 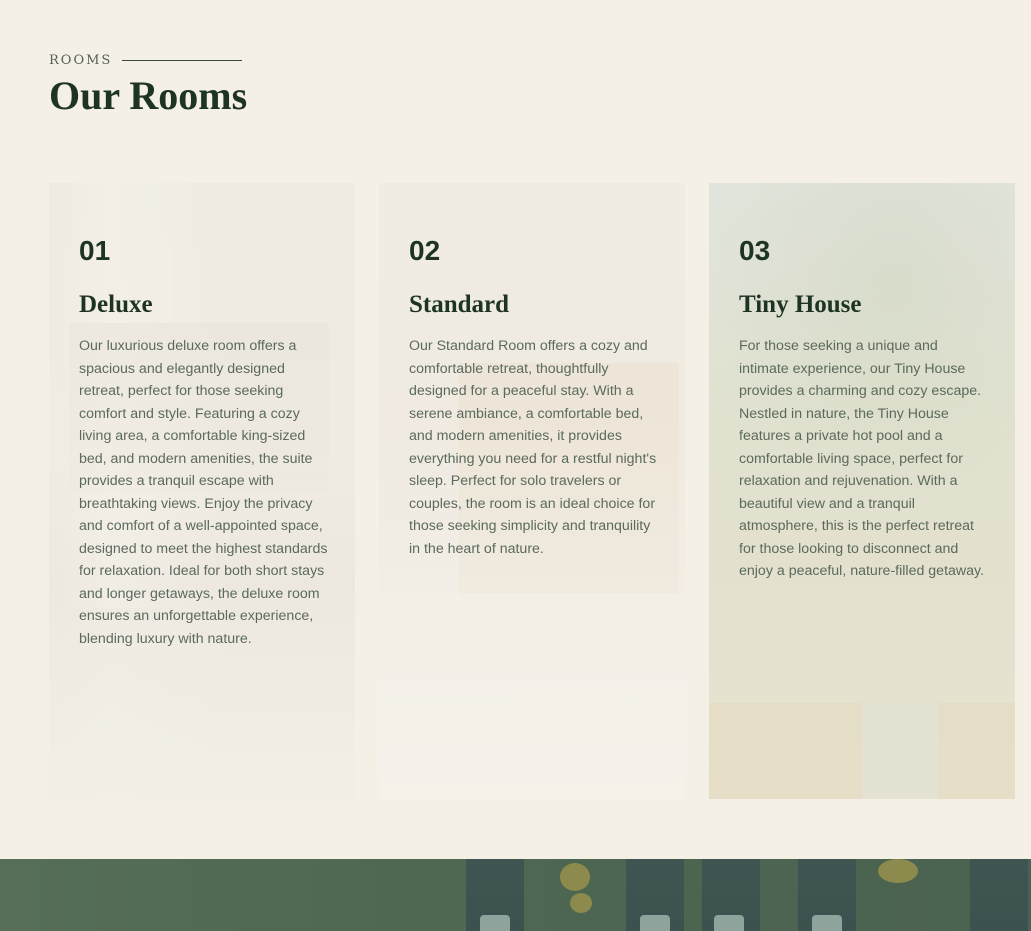 I want to click on next-section-banner-image, so click(x=515, y=895).